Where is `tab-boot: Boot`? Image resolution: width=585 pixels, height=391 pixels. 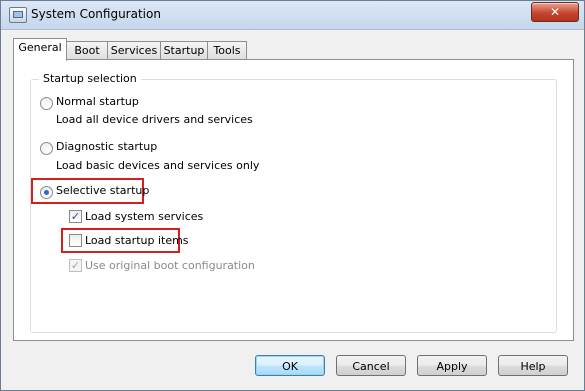 tab-boot: Boot is located at coordinates (87, 50).